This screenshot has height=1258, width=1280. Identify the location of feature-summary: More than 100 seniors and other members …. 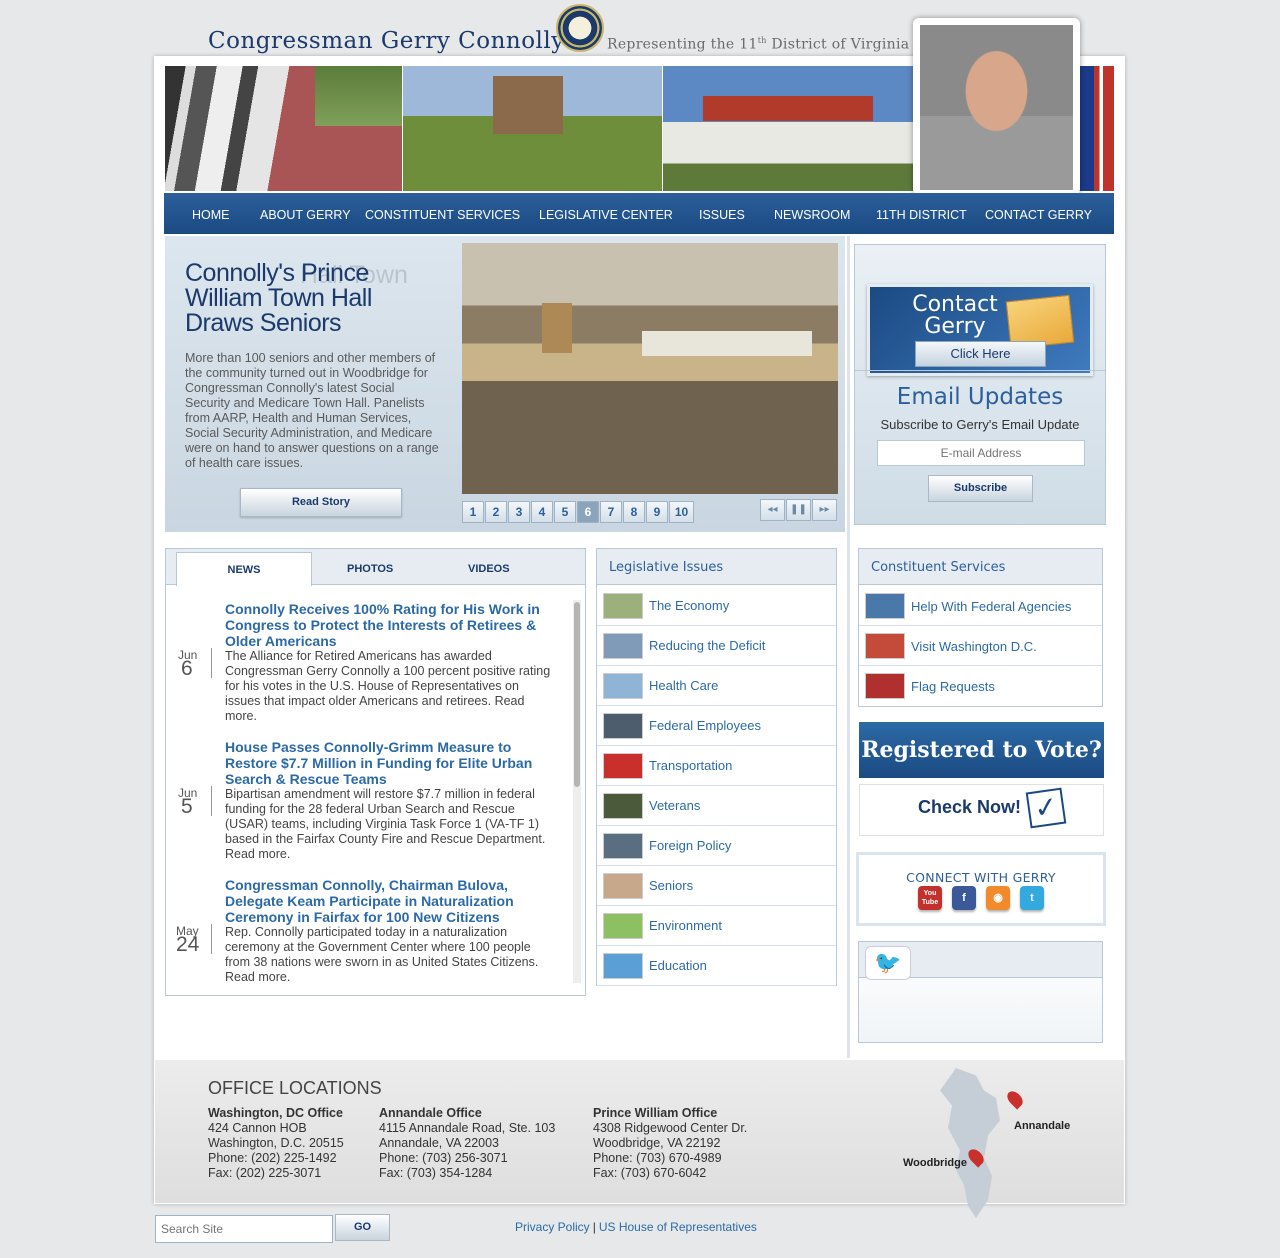
(312, 410).